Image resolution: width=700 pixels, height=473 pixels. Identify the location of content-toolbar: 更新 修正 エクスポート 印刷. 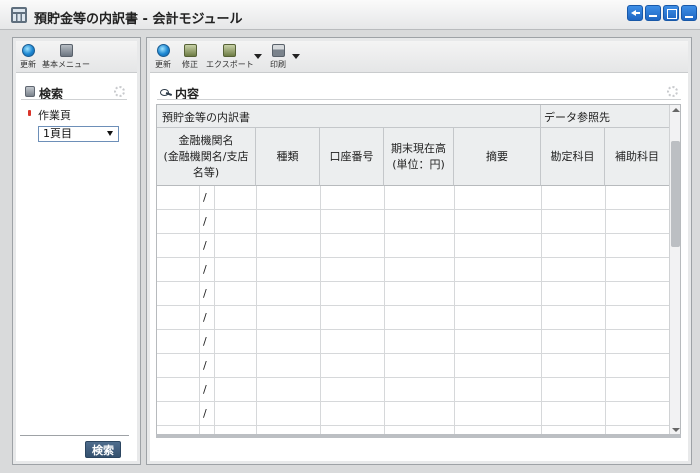
(419, 57).